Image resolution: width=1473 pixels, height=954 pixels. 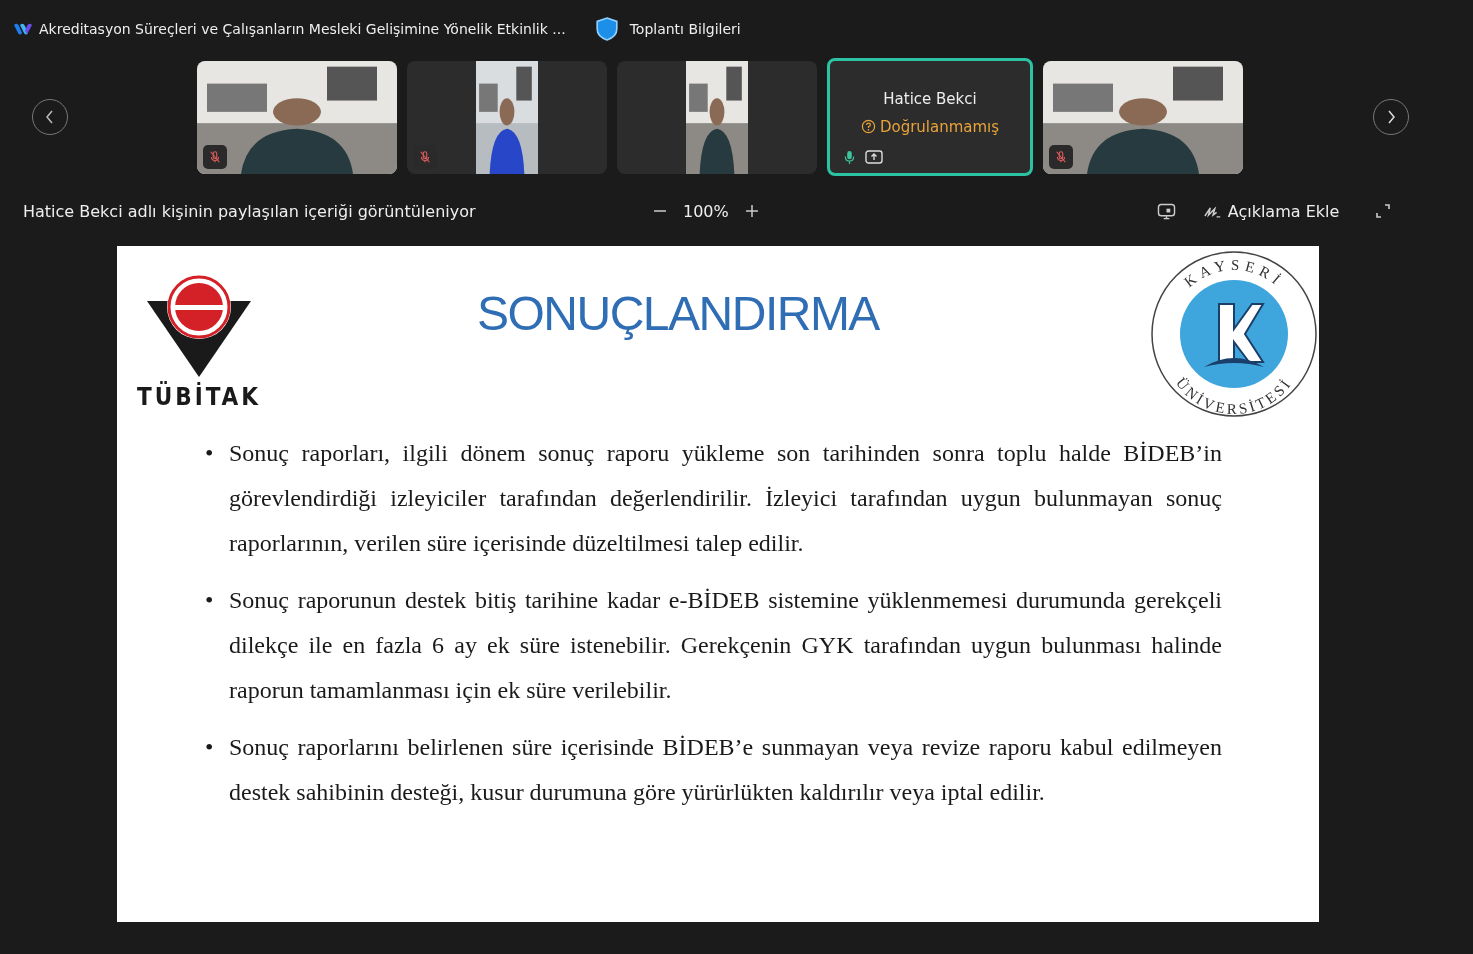 I want to click on verification-status: Doğrulanmamış, so click(x=939, y=126).